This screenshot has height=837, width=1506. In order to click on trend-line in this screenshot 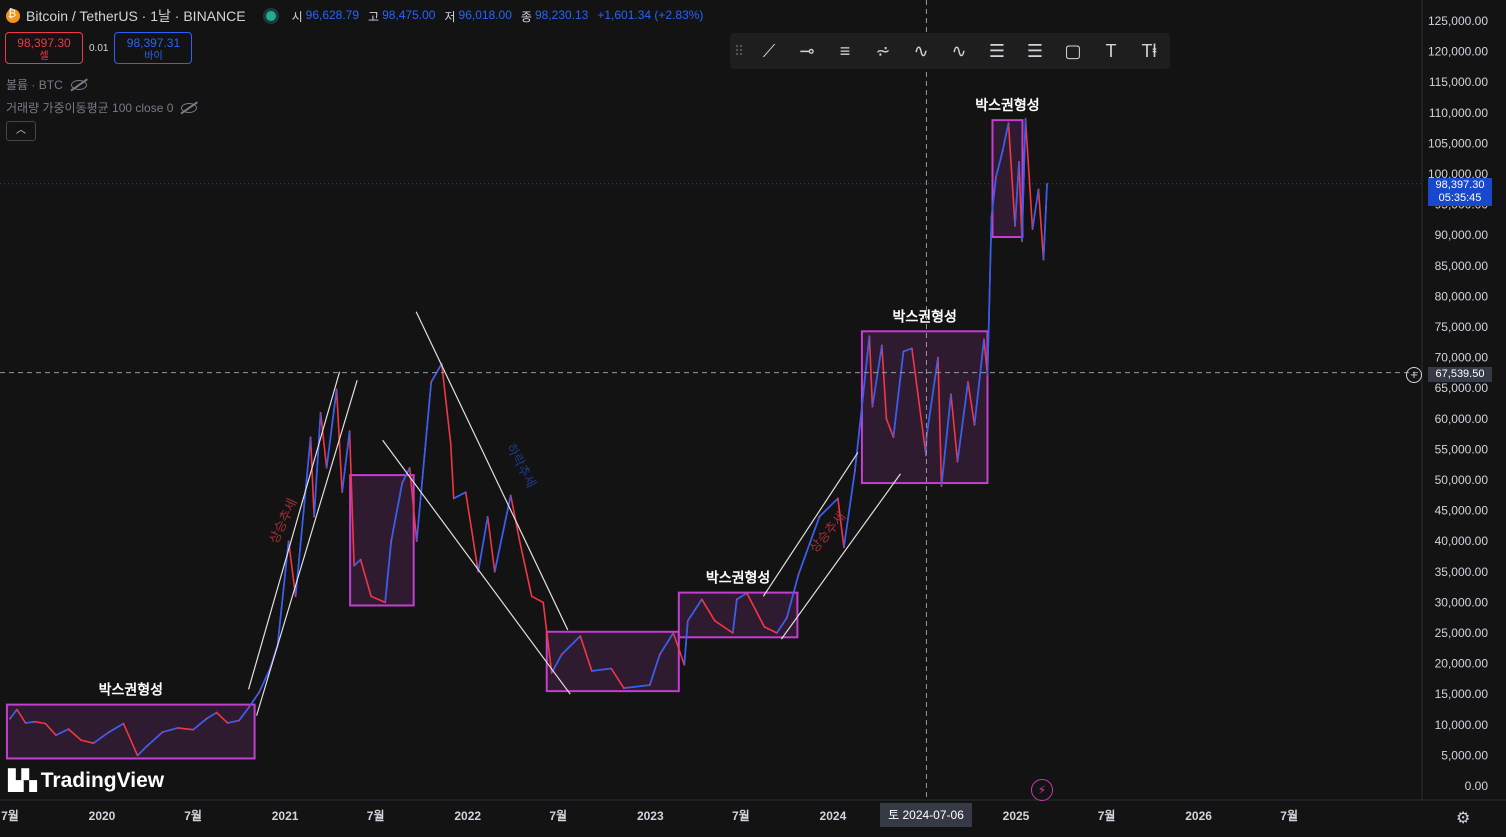, I will do `click(492, 471)`.